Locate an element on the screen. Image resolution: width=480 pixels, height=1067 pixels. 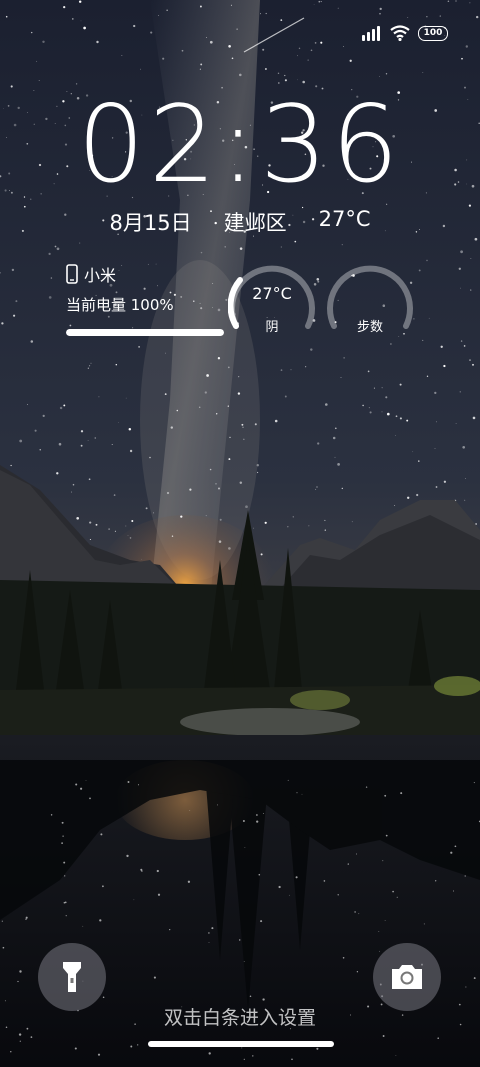
charge-progress-bar is located at coordinates (145, 332).